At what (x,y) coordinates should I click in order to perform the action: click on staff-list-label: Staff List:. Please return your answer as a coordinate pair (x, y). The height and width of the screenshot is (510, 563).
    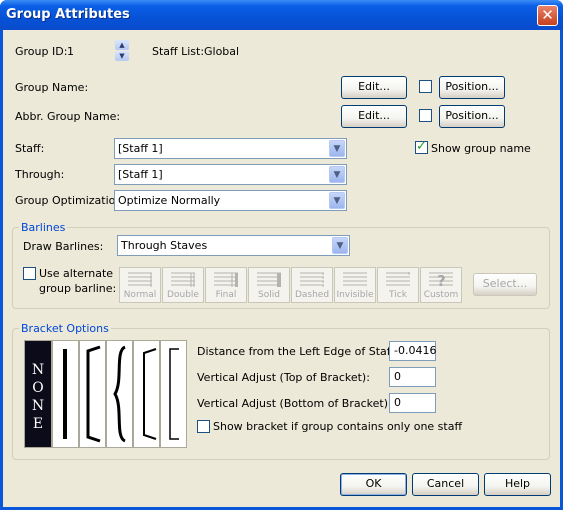
    Looking at the image, I should click on (178, 51).